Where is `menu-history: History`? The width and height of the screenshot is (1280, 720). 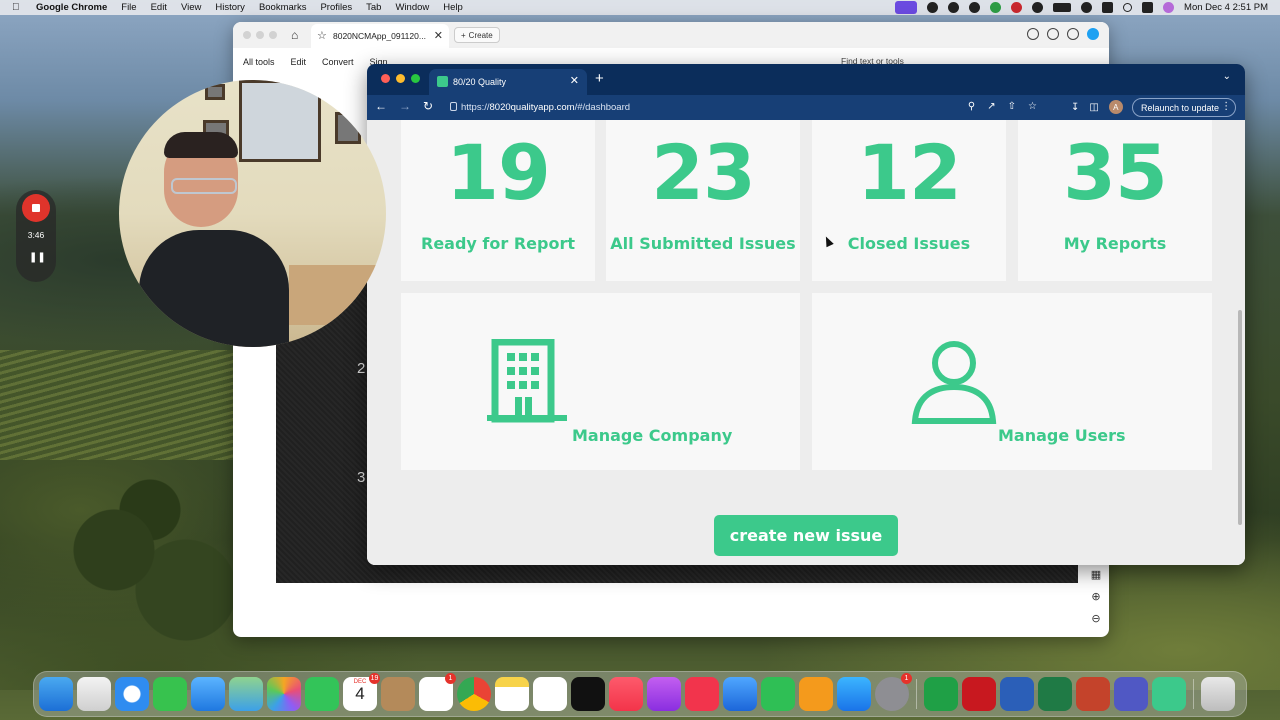
menu-history: History is located at coordinates (230, 7).